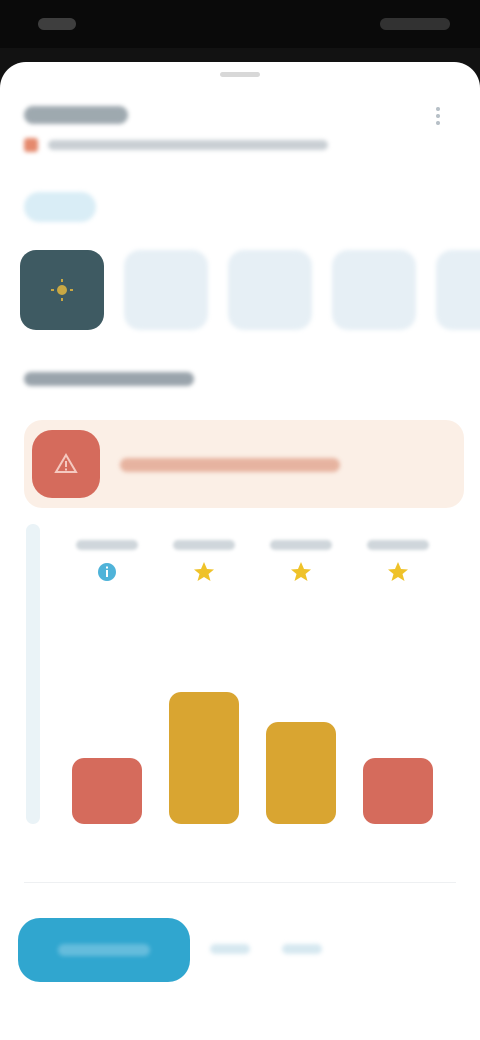 This screenshot has height=1040, width=480. What do you see at coordinates (57, 24) in the screenshot?
I see `status-time` at bounding box center [57, 24].